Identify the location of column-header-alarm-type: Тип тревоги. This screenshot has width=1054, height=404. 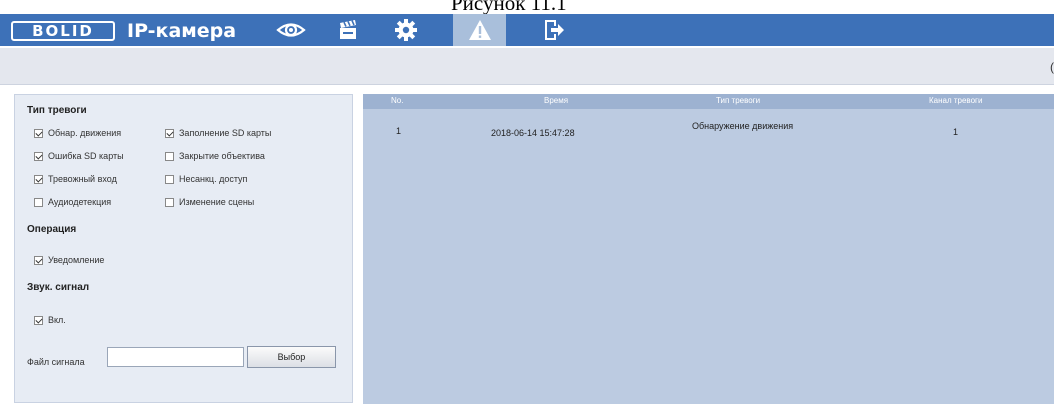
(738, 100).